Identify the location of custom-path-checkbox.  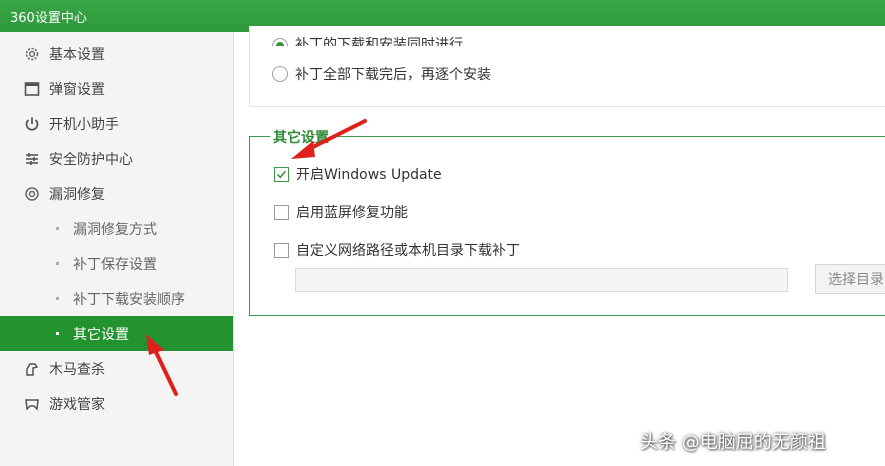
(281, 250).